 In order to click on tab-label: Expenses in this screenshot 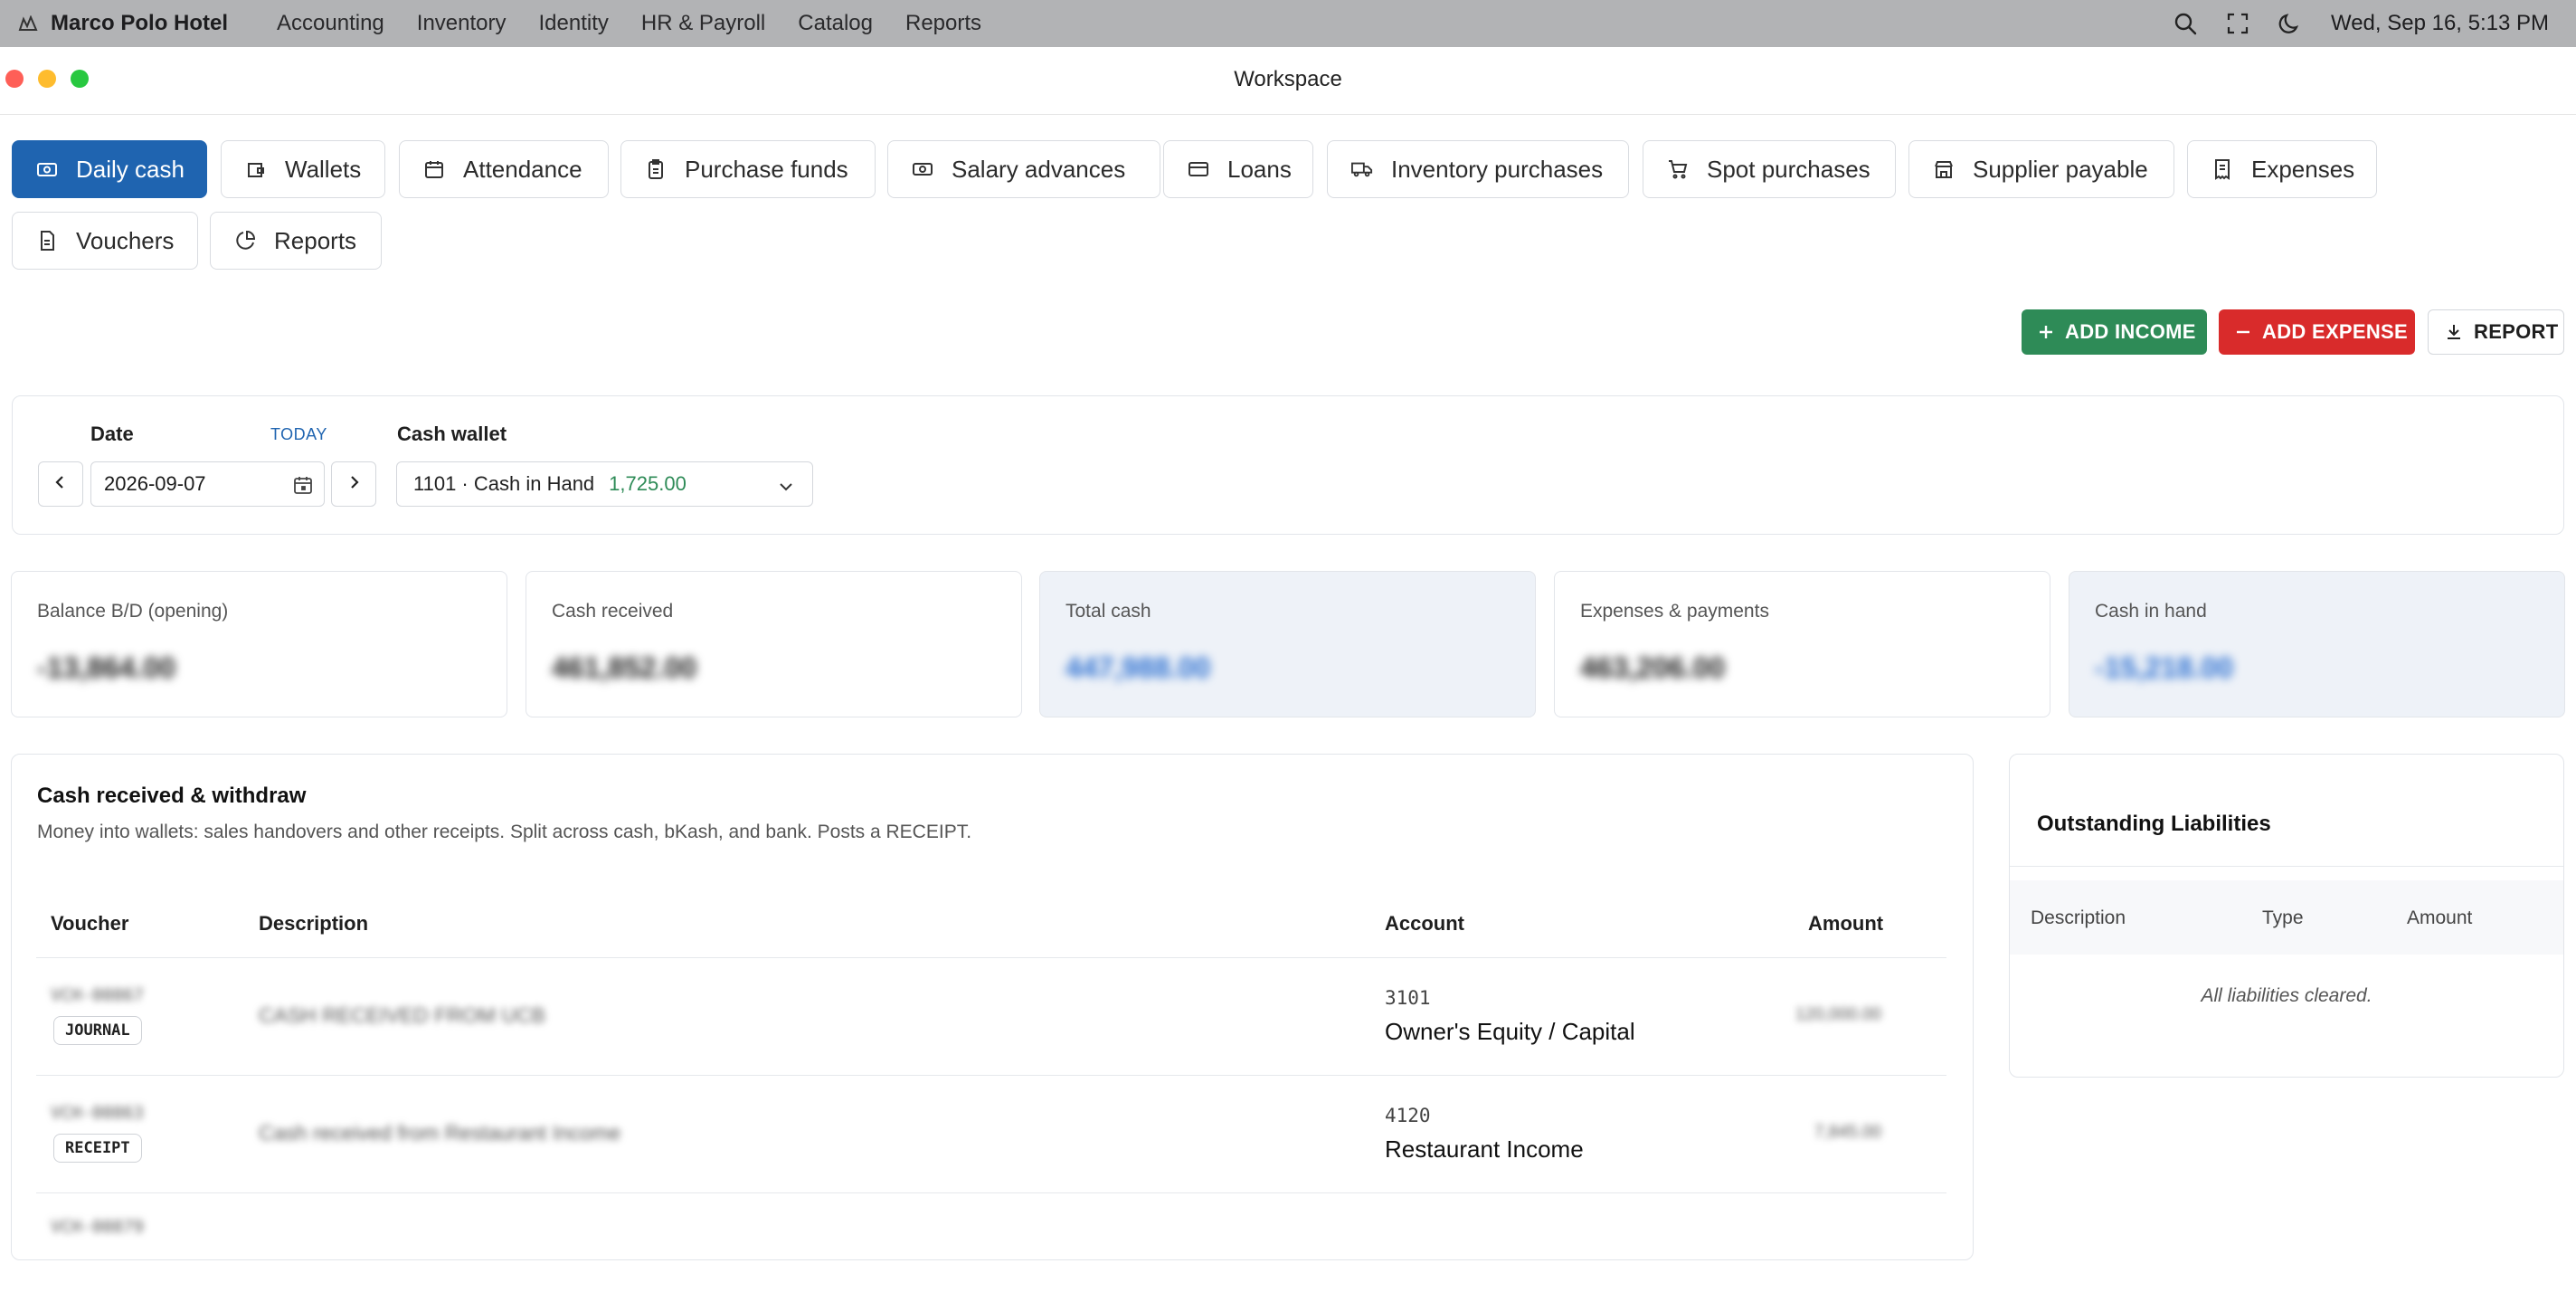, I will do `click(2303, 169)`.